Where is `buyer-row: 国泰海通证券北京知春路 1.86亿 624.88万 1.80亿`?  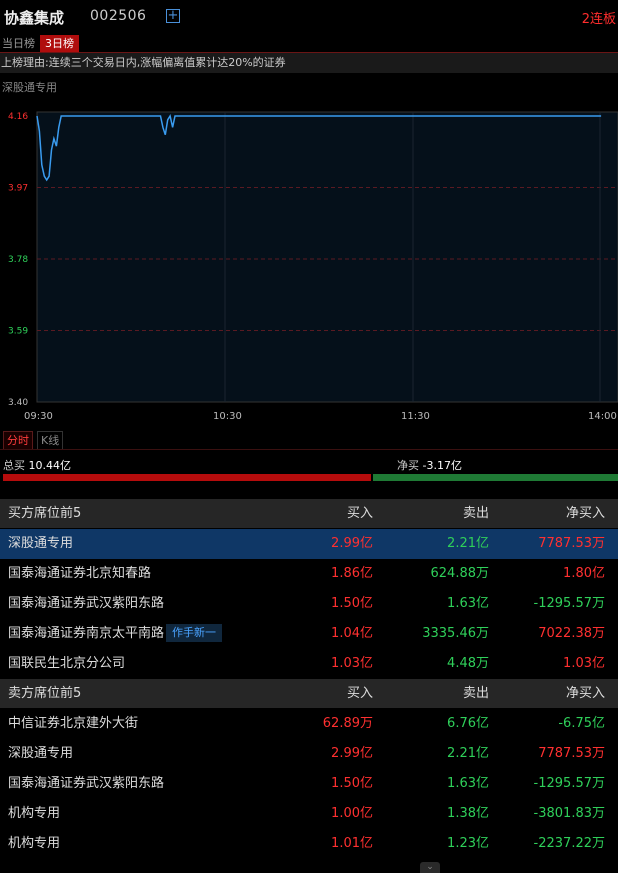 buyer-row: 国泰海通证券北京知春路 1.86亿 624.88万 1.80亿 is located at coordinates (309, 574).